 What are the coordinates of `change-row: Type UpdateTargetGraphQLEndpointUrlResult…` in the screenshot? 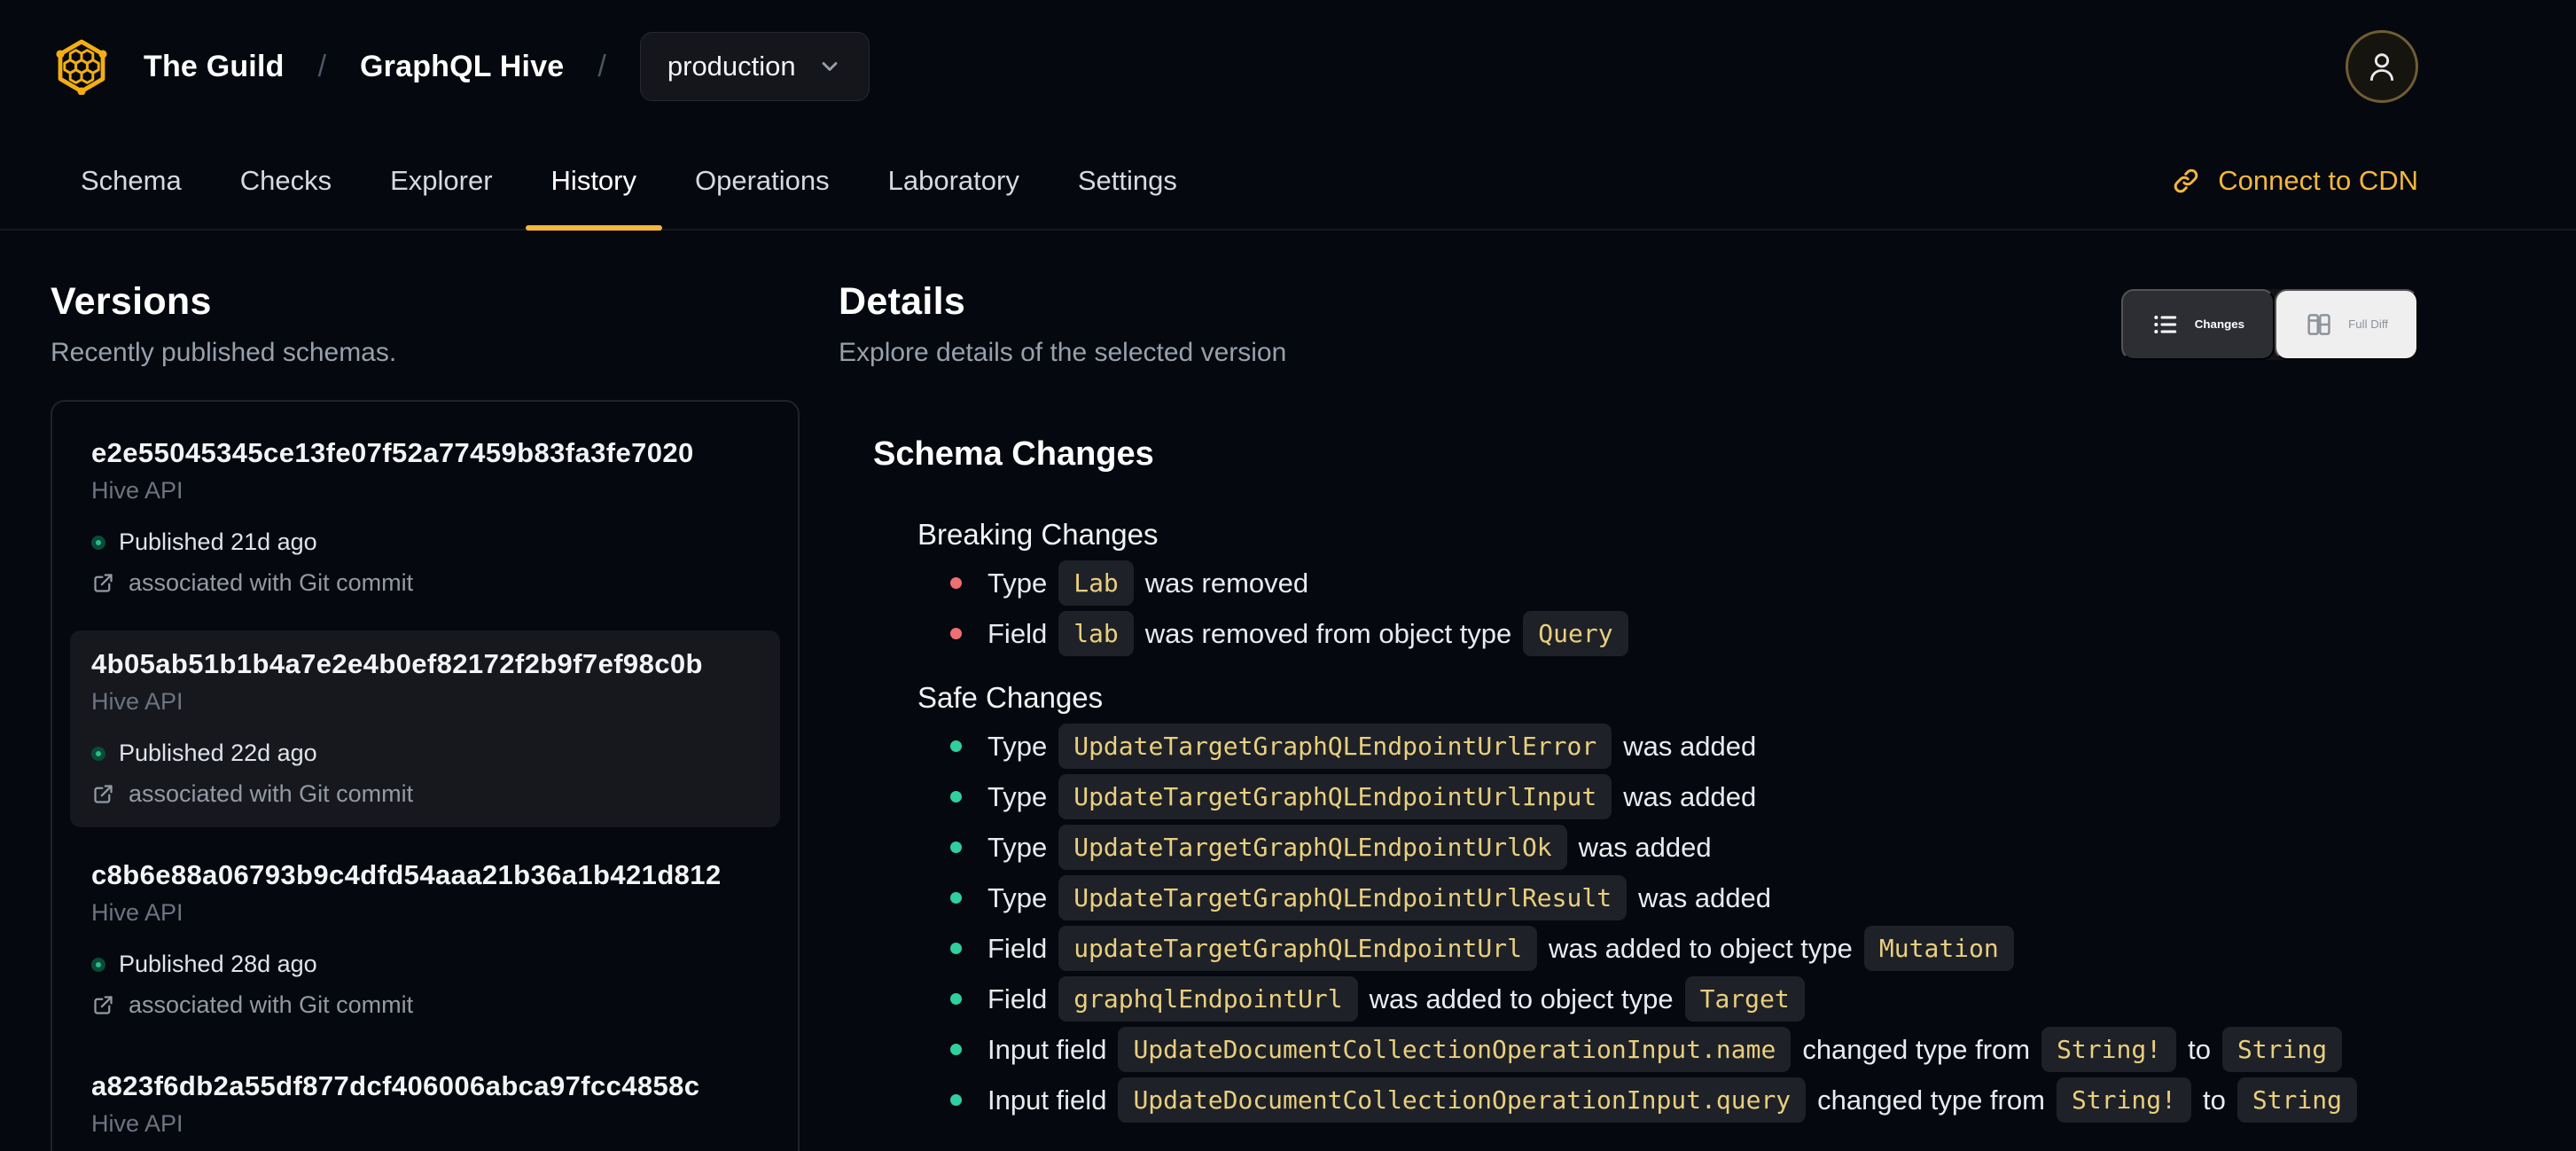 It's located at (1667, 897).